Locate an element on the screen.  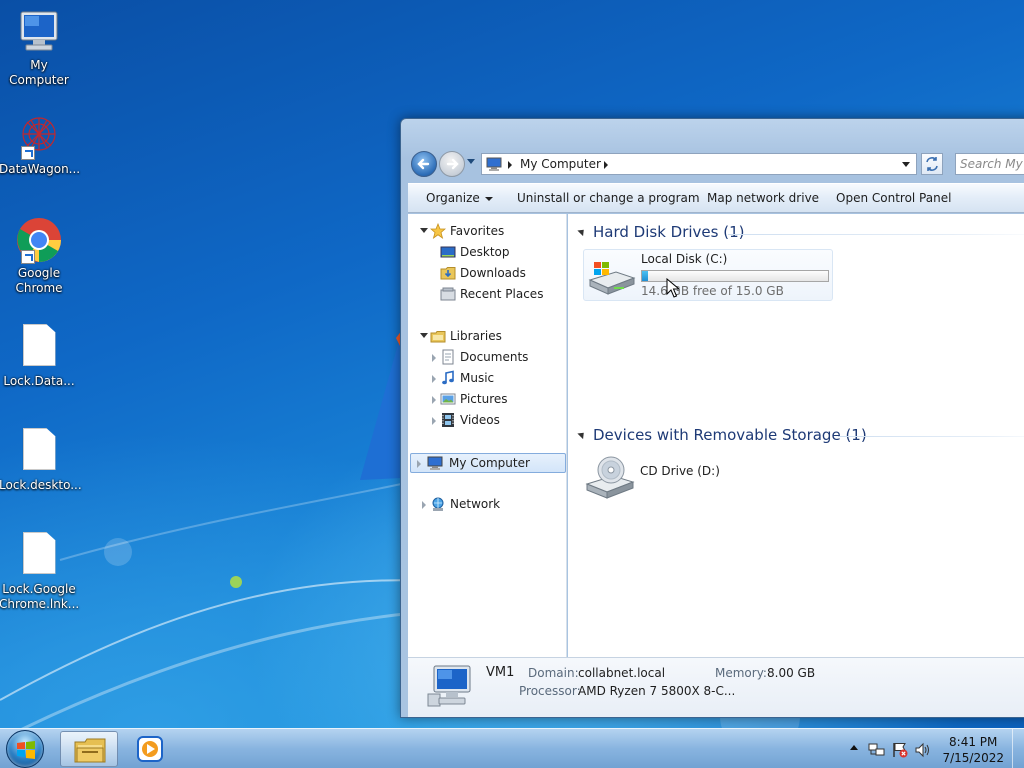
map-network-drive-button: Map network drive is located at coordinates (763, 198).